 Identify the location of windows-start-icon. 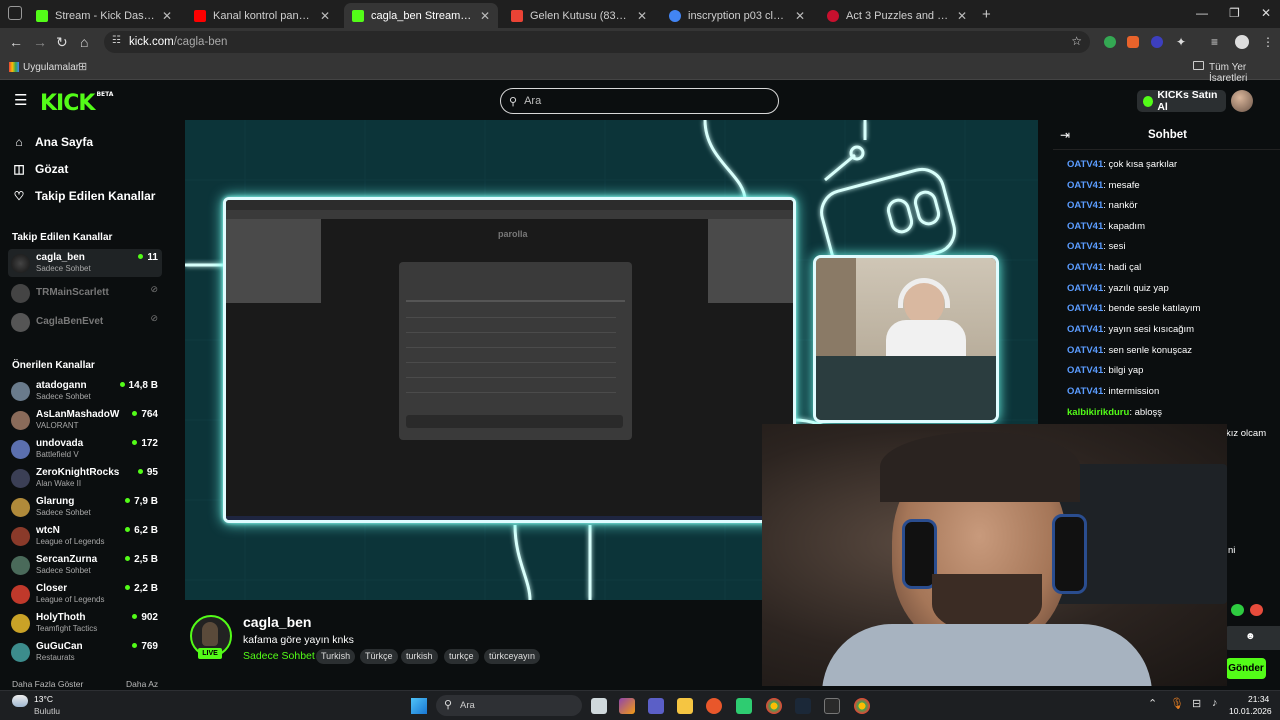
(419, 706).